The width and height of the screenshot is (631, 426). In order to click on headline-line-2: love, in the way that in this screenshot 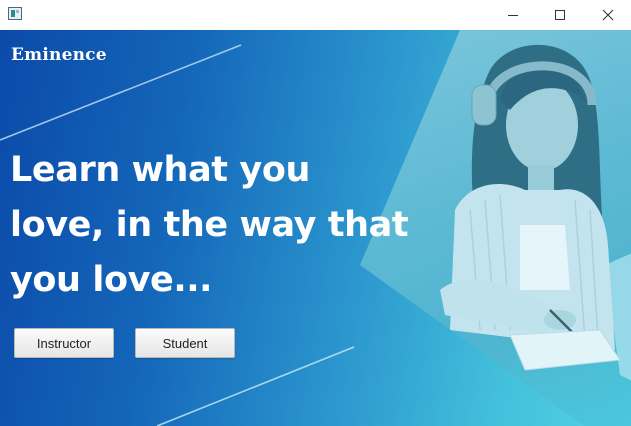, I will do `click(209, 225)`.